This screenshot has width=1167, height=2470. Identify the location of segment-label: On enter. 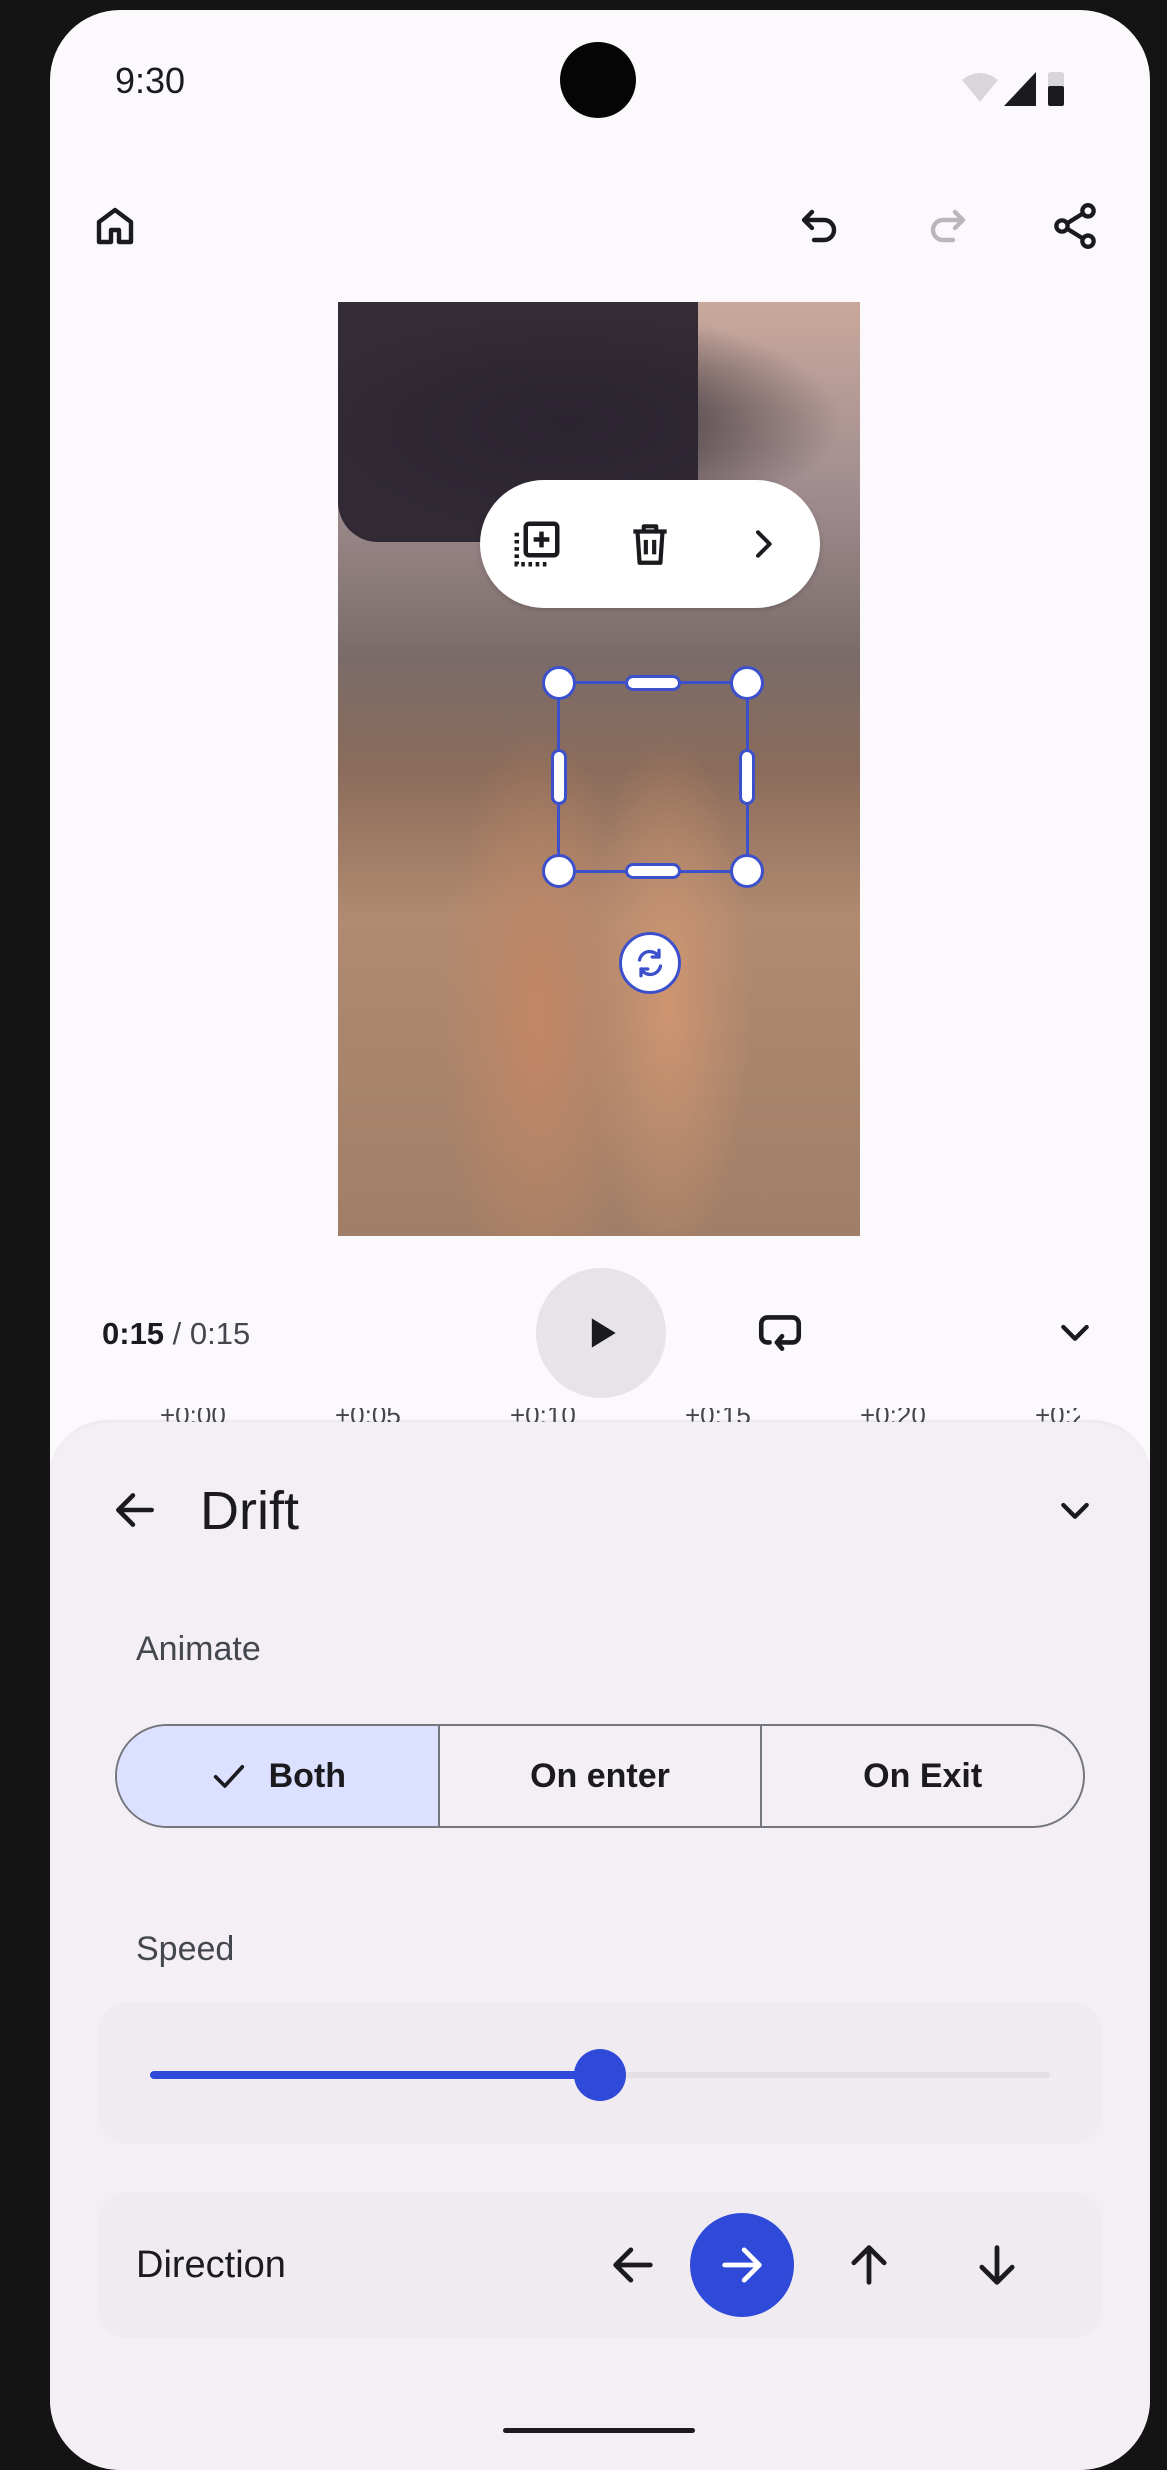
(600, 1775).